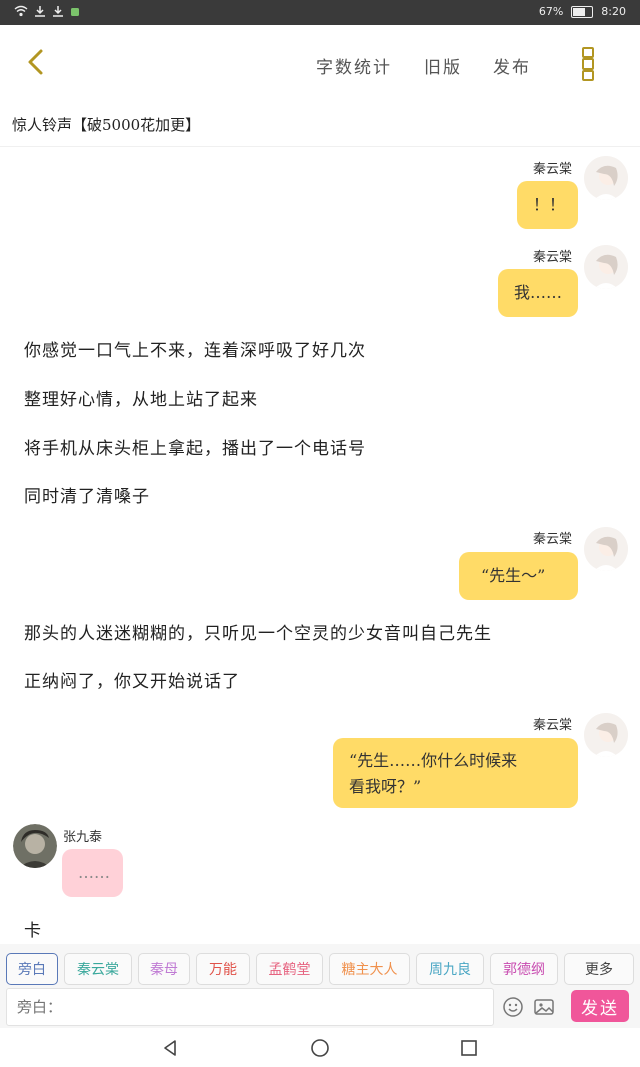 Image resolution: width=640 pixels, height=1067 pixels. I want to click on message-line: 看我呀？”, so click(385, 786).